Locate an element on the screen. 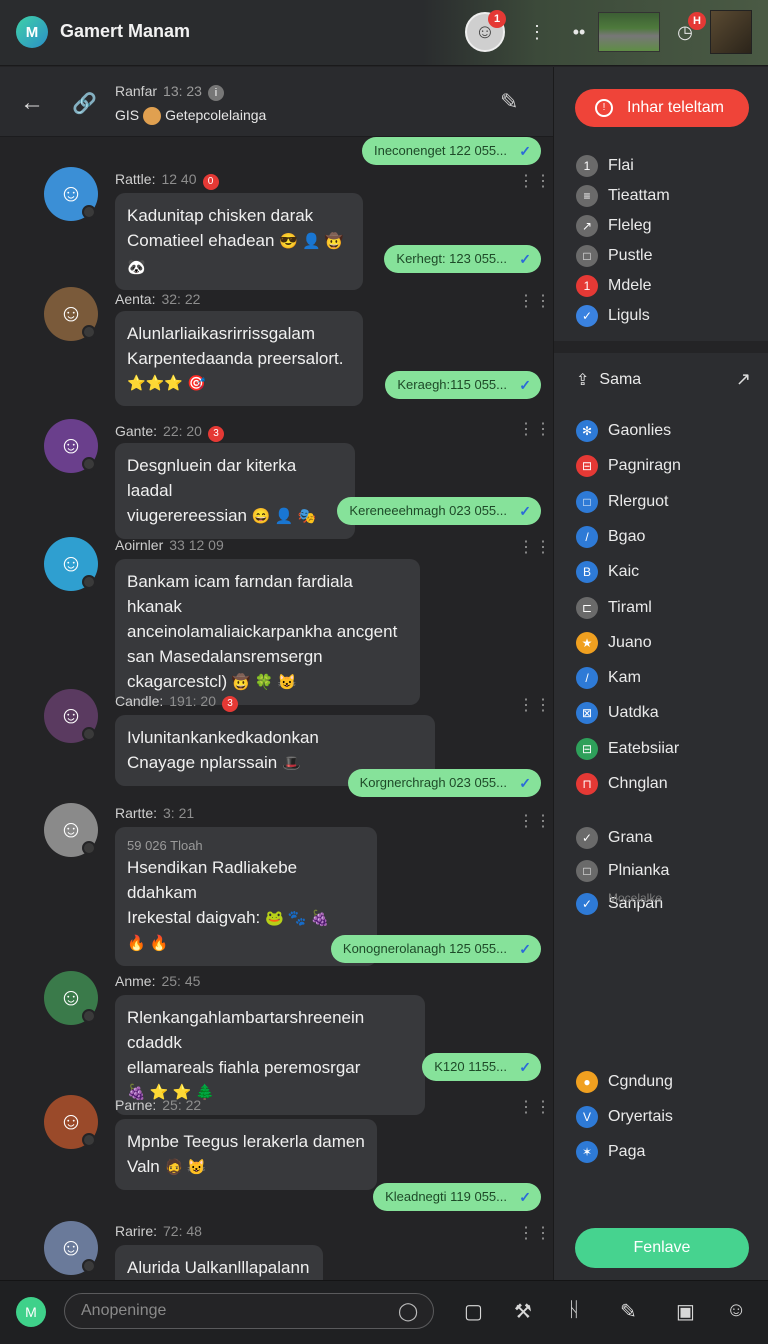 The image size is (768, 1344). panel-item-icon: ★ is located at coordinates (587, 642).